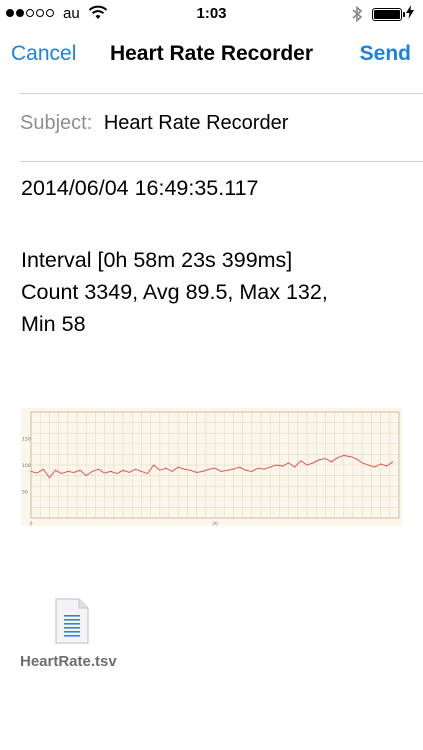  I want to click on chart-background, so click(211, 467).